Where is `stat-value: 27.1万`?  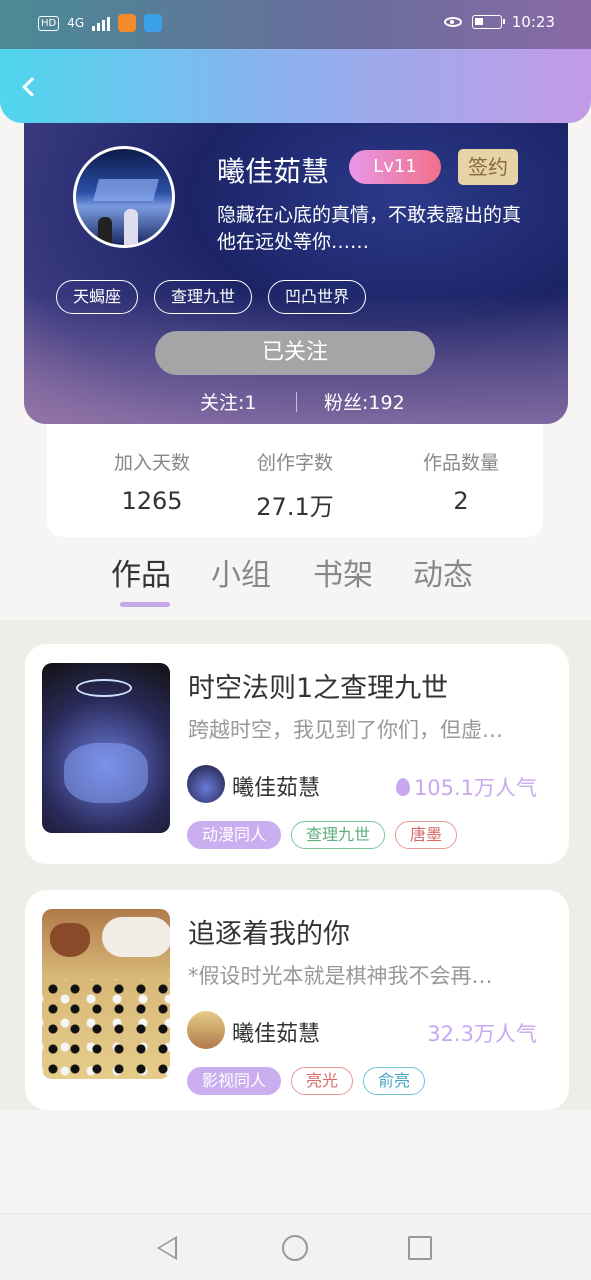
stat-value: 27.1万 is located at coordinates (295, 507).